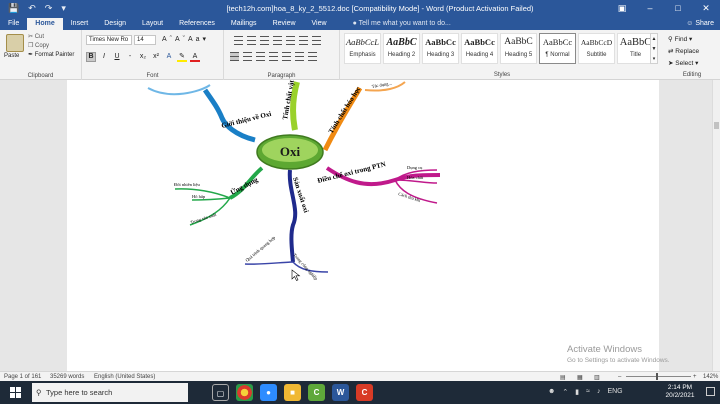  I want to click on copy-button: ❐ Copy, so click(51, 46).